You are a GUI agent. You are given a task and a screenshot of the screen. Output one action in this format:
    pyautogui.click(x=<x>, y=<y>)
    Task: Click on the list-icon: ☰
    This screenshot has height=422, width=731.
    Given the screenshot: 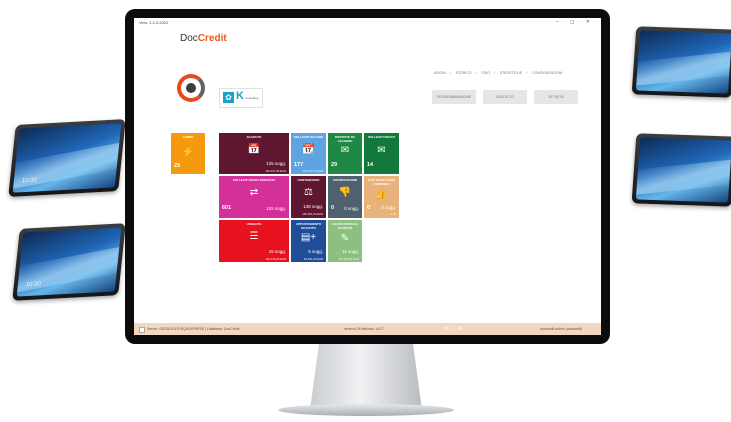 What is the action you would take?
    pyautogui.click(x=254, y=236)
    